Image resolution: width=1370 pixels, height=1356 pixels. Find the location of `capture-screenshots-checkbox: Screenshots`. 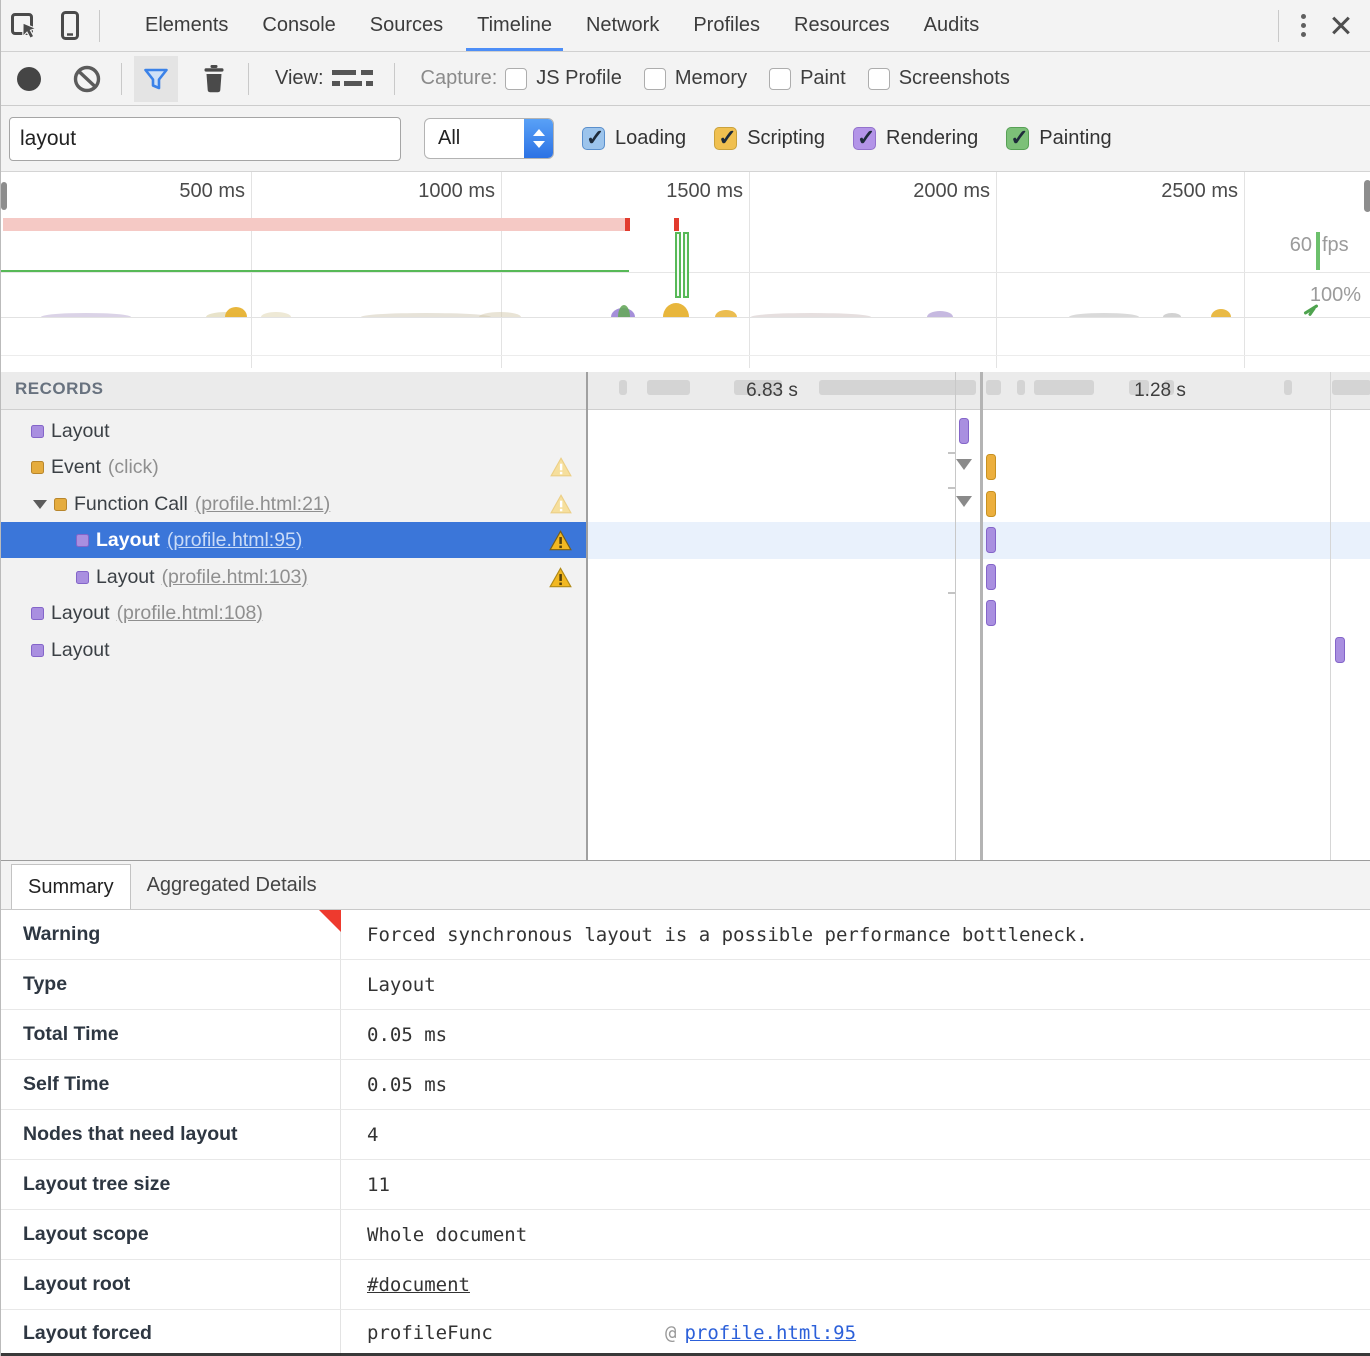

capture-screenshots-checkbox: Screenshots is located at coordinates (938, 78).